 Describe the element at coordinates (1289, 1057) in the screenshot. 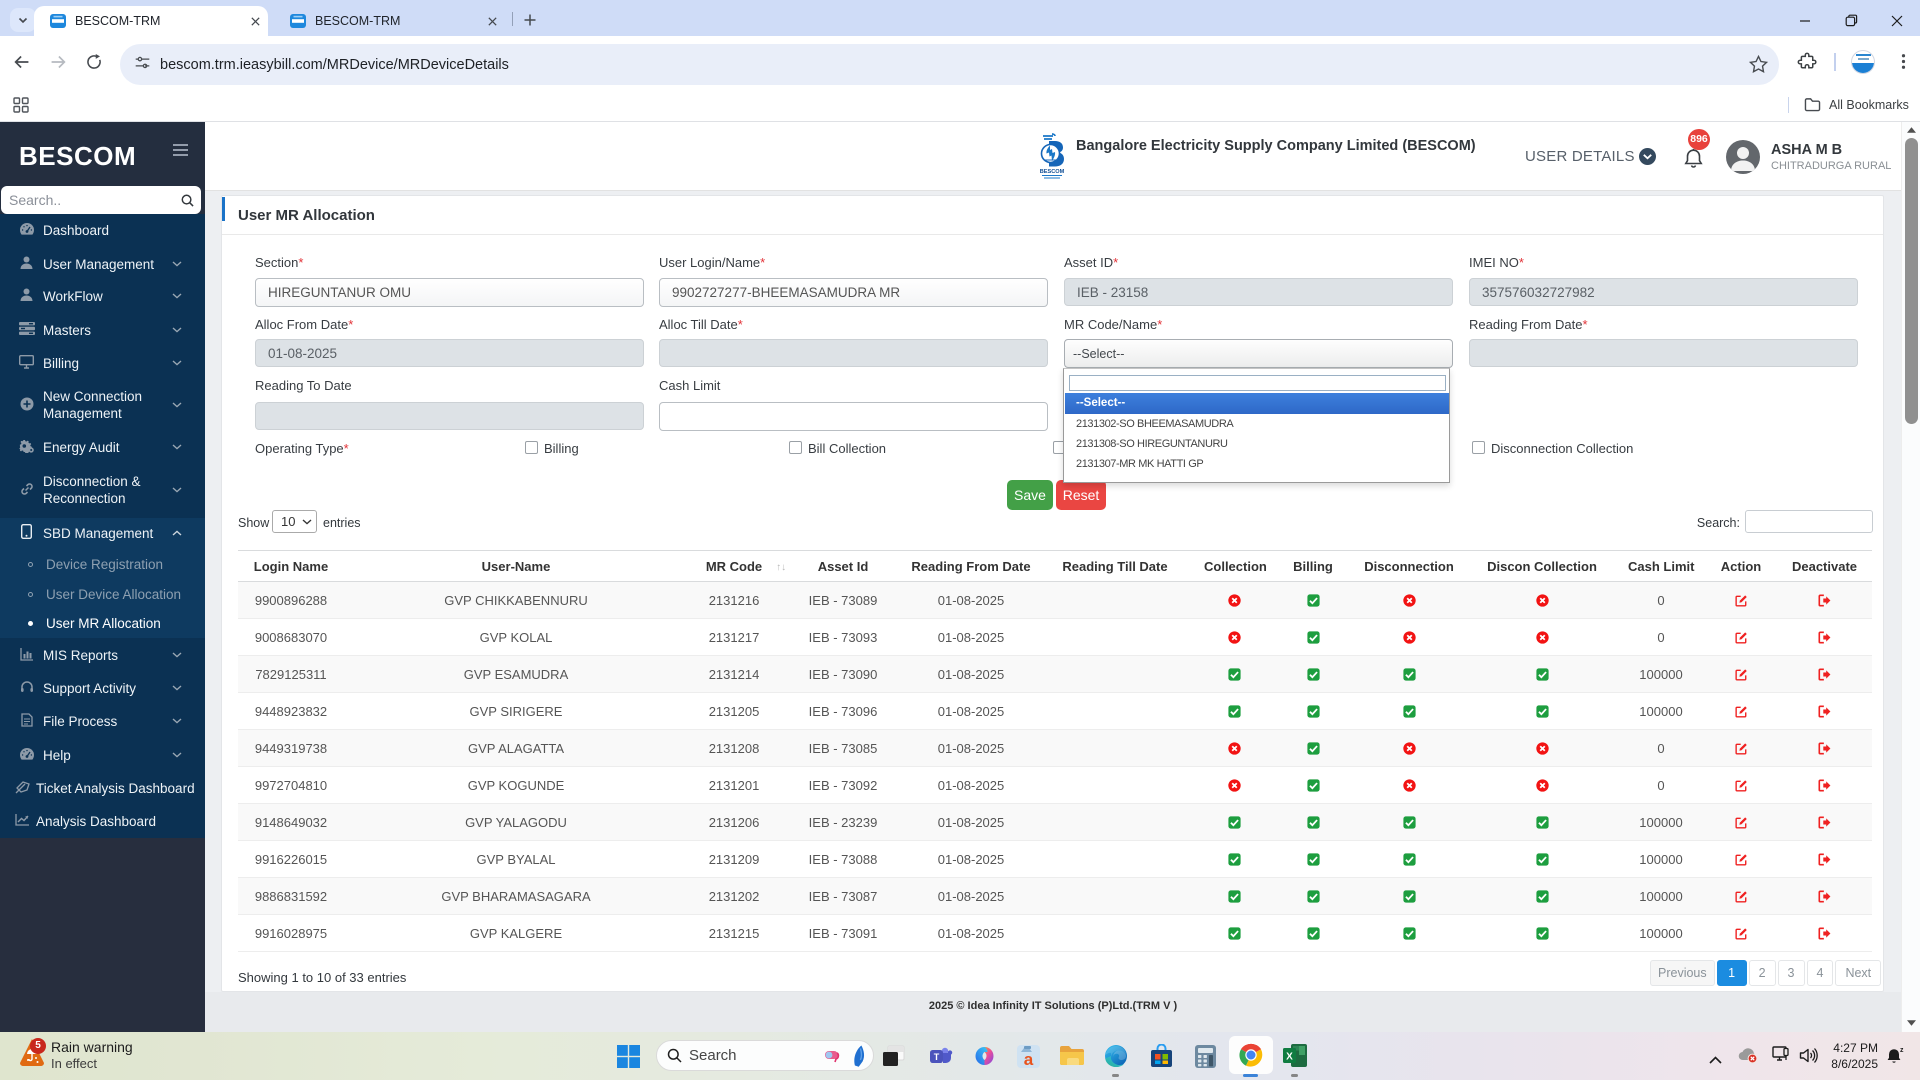

I see `svg-text: X` at that location.